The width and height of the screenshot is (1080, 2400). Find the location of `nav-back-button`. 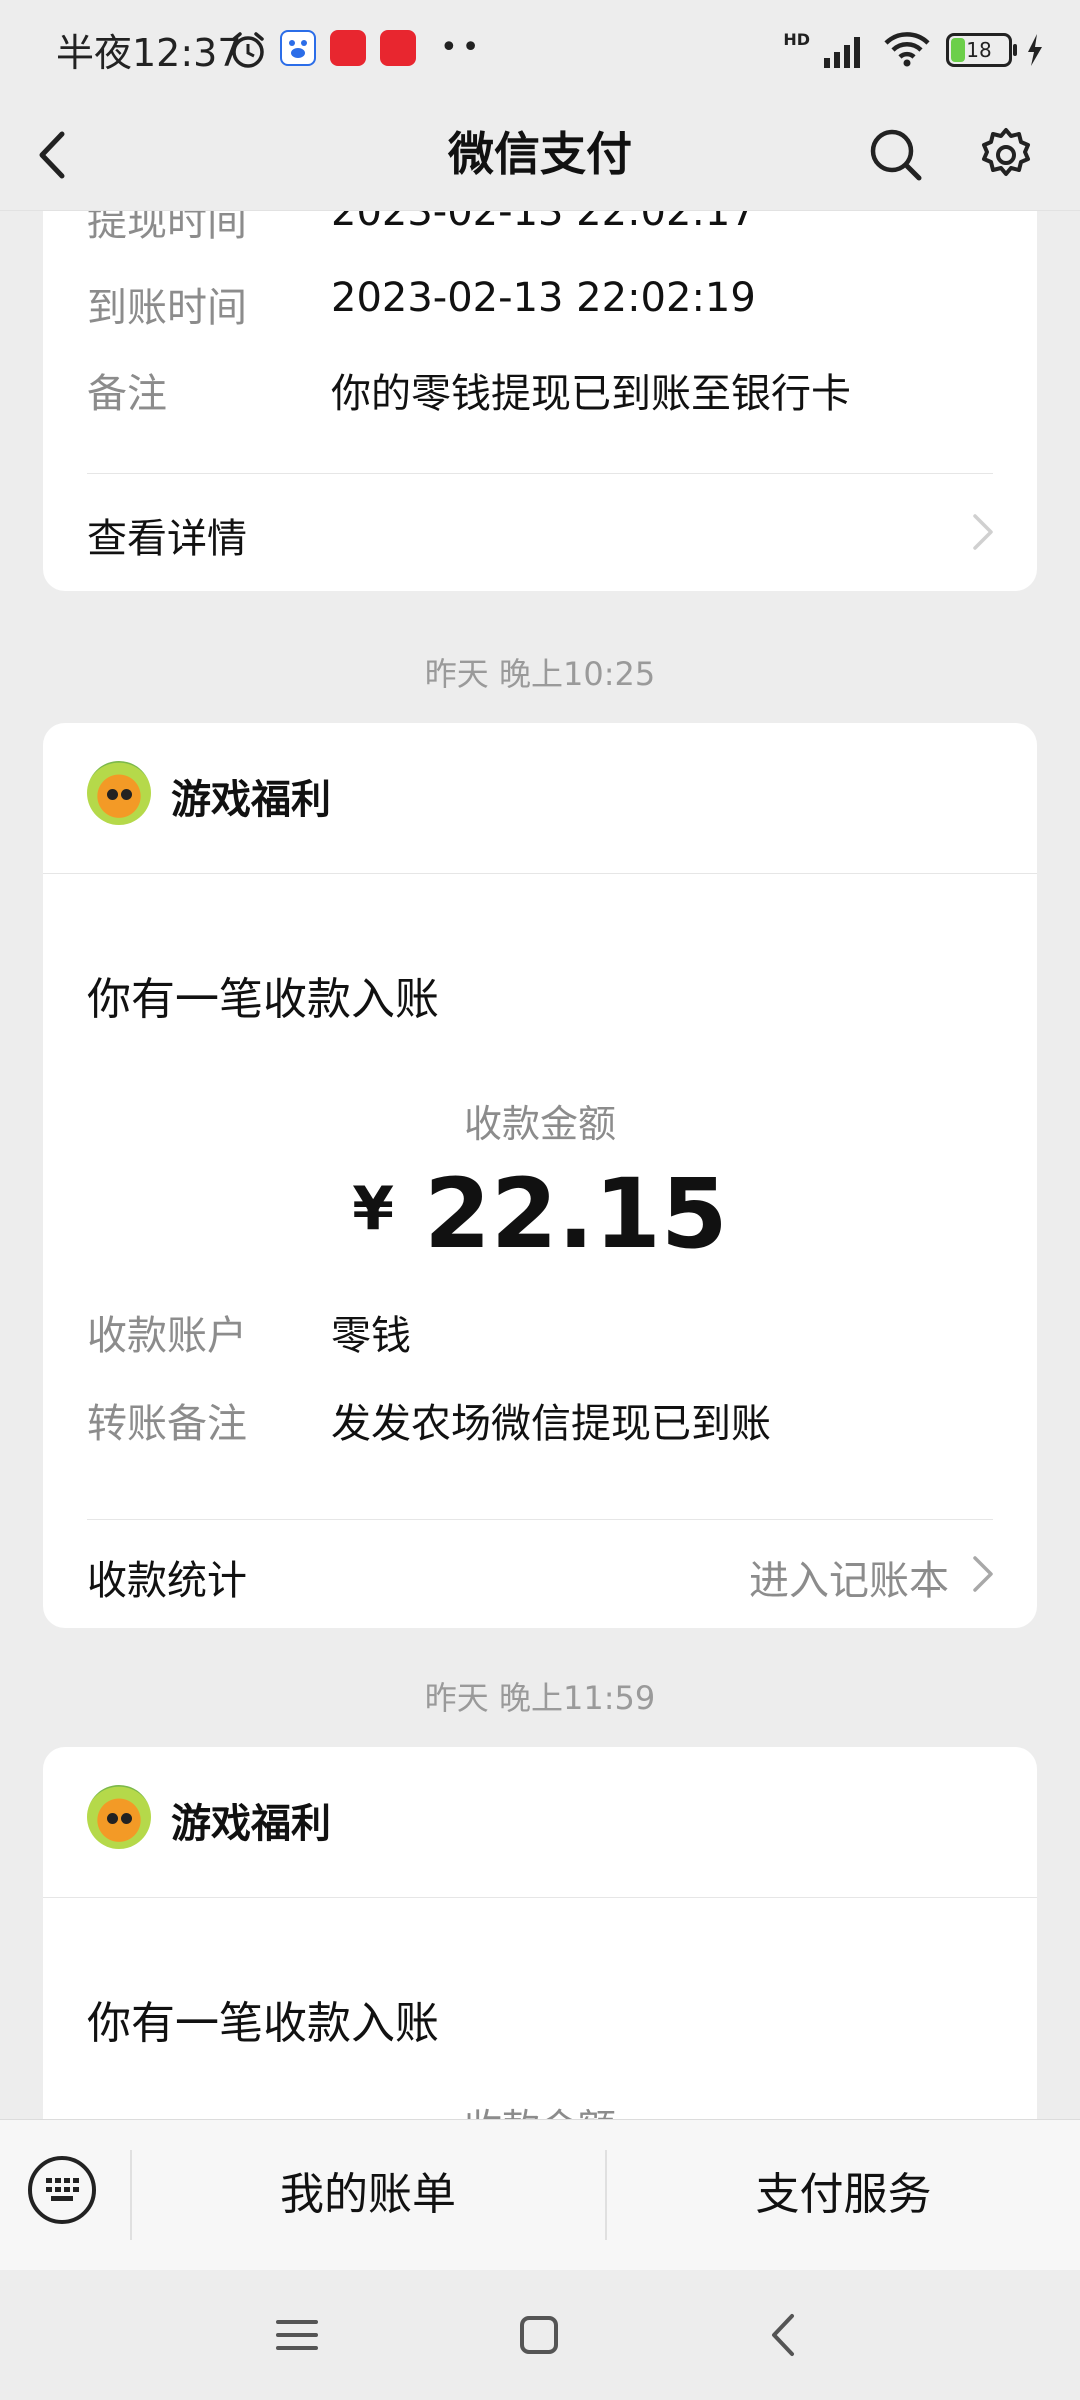

nav-back-button is located at coordinates (785, 2335).